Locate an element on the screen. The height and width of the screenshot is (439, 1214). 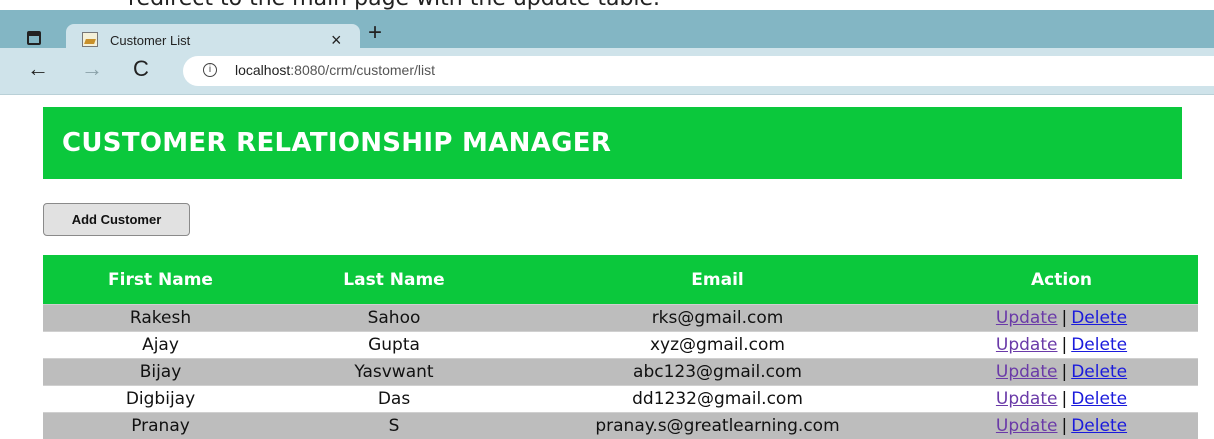
cell-first-name: Bijay is located at coordinates (160, 372).